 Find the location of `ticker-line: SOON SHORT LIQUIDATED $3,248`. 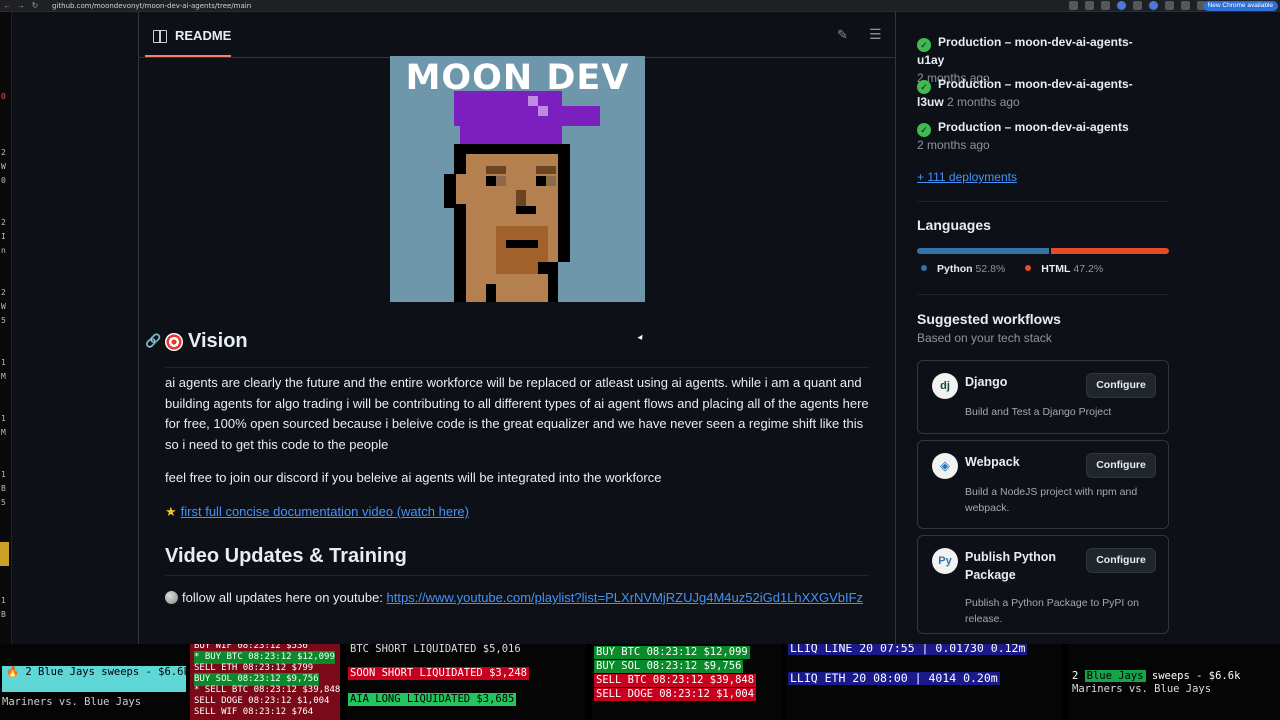

ticker-line: SOON SHORT LIQUIDATED $3,248 is located at coordinates (439, 673).